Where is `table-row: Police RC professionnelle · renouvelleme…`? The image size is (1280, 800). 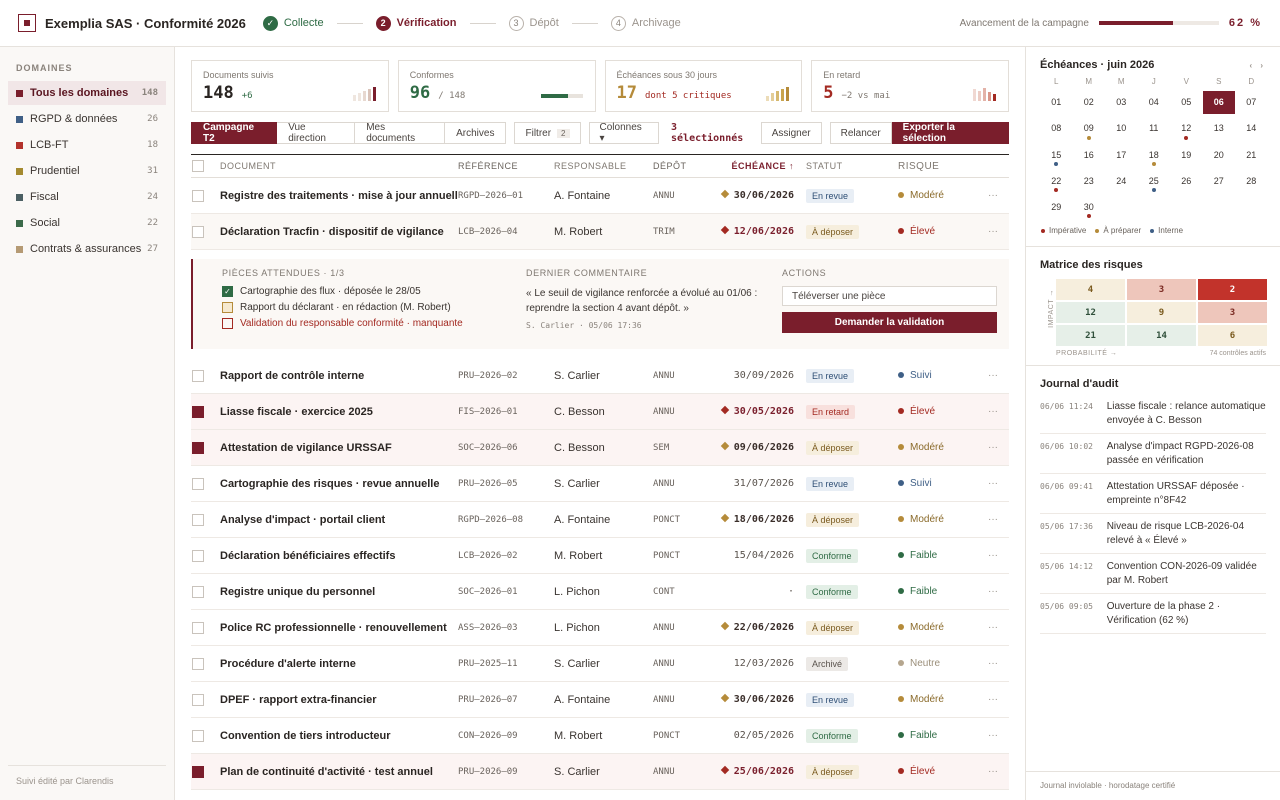
table-row: Police RC professionnelle · renouvelleme… is located at coordinates (600, 628).